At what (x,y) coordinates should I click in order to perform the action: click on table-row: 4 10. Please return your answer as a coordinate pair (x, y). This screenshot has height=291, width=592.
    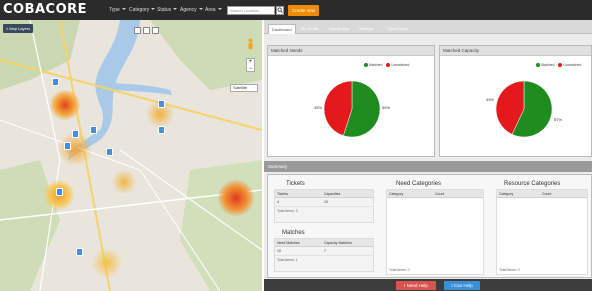
    Looking at the image, I should click on (324, 202).